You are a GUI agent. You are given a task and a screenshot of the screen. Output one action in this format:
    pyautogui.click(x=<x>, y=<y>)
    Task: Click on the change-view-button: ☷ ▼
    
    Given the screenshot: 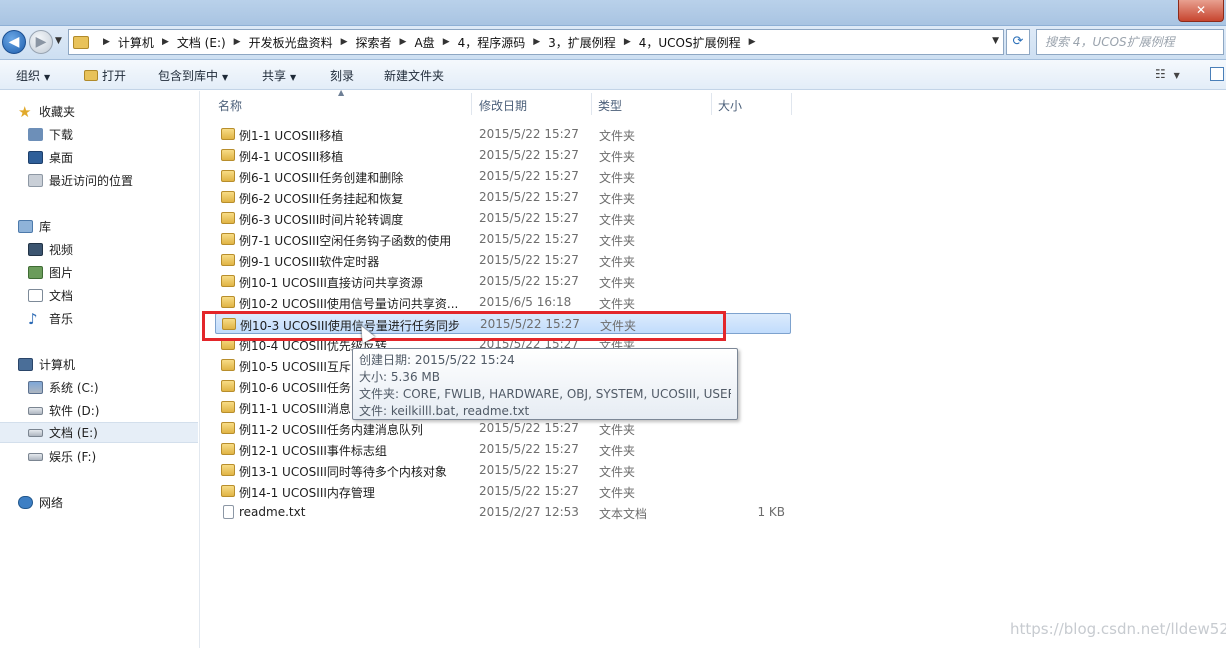 What is the action you would take?
    pyautogui.click(x=1167, y=74)
    